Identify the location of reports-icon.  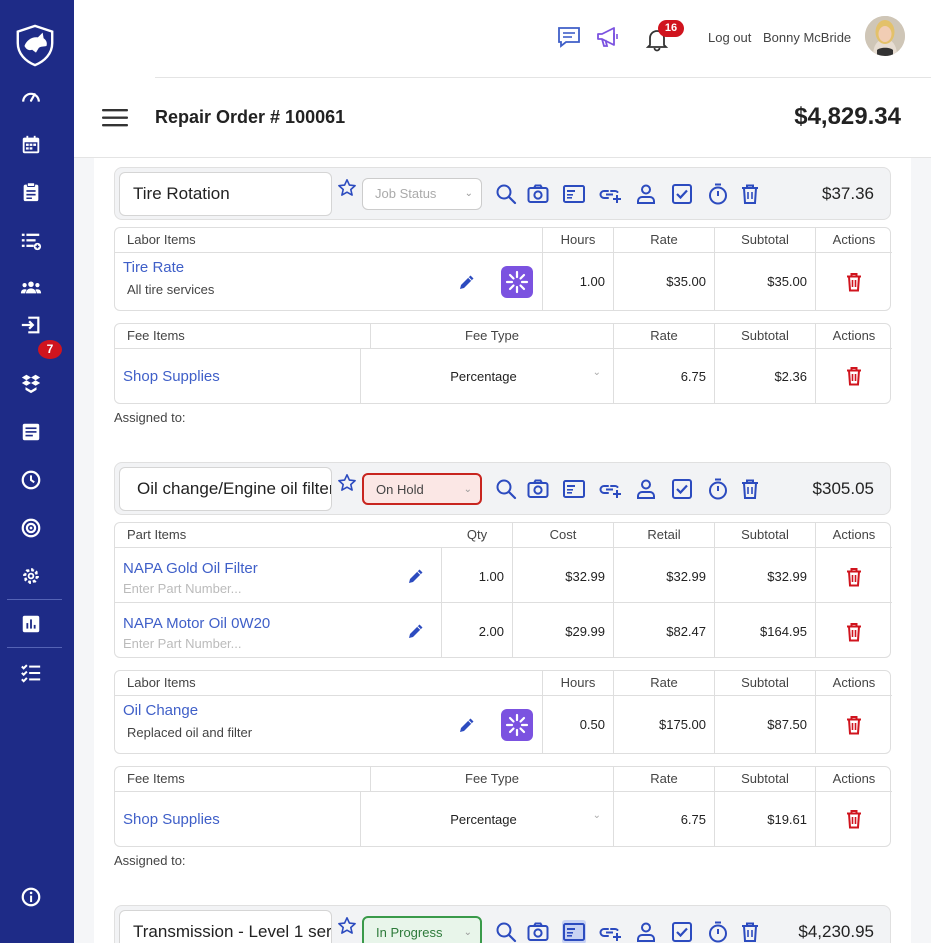
(31, 624).